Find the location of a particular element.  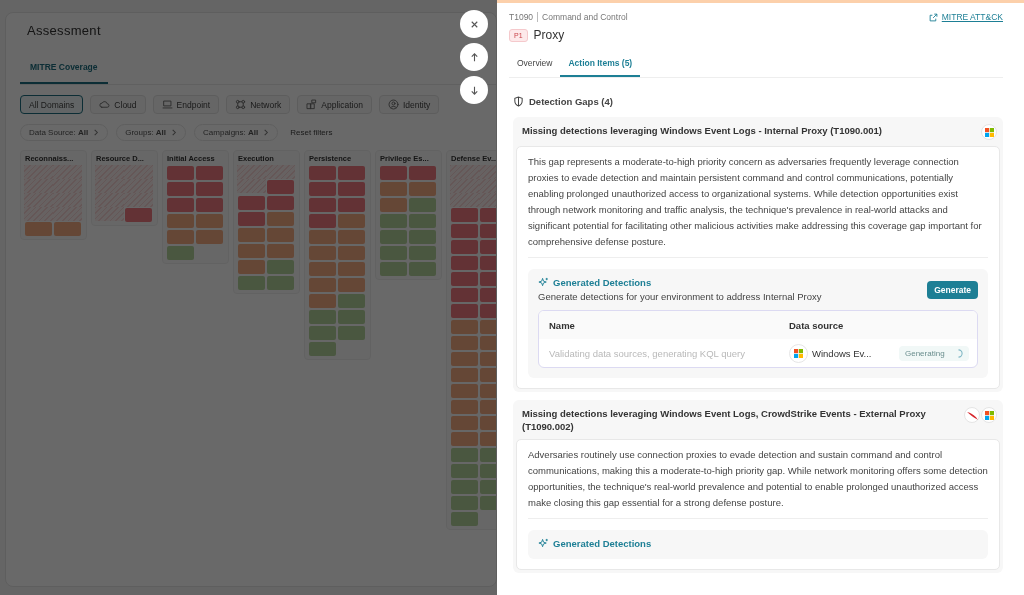

domain-chip: Network is located at coordinates (258, 104).